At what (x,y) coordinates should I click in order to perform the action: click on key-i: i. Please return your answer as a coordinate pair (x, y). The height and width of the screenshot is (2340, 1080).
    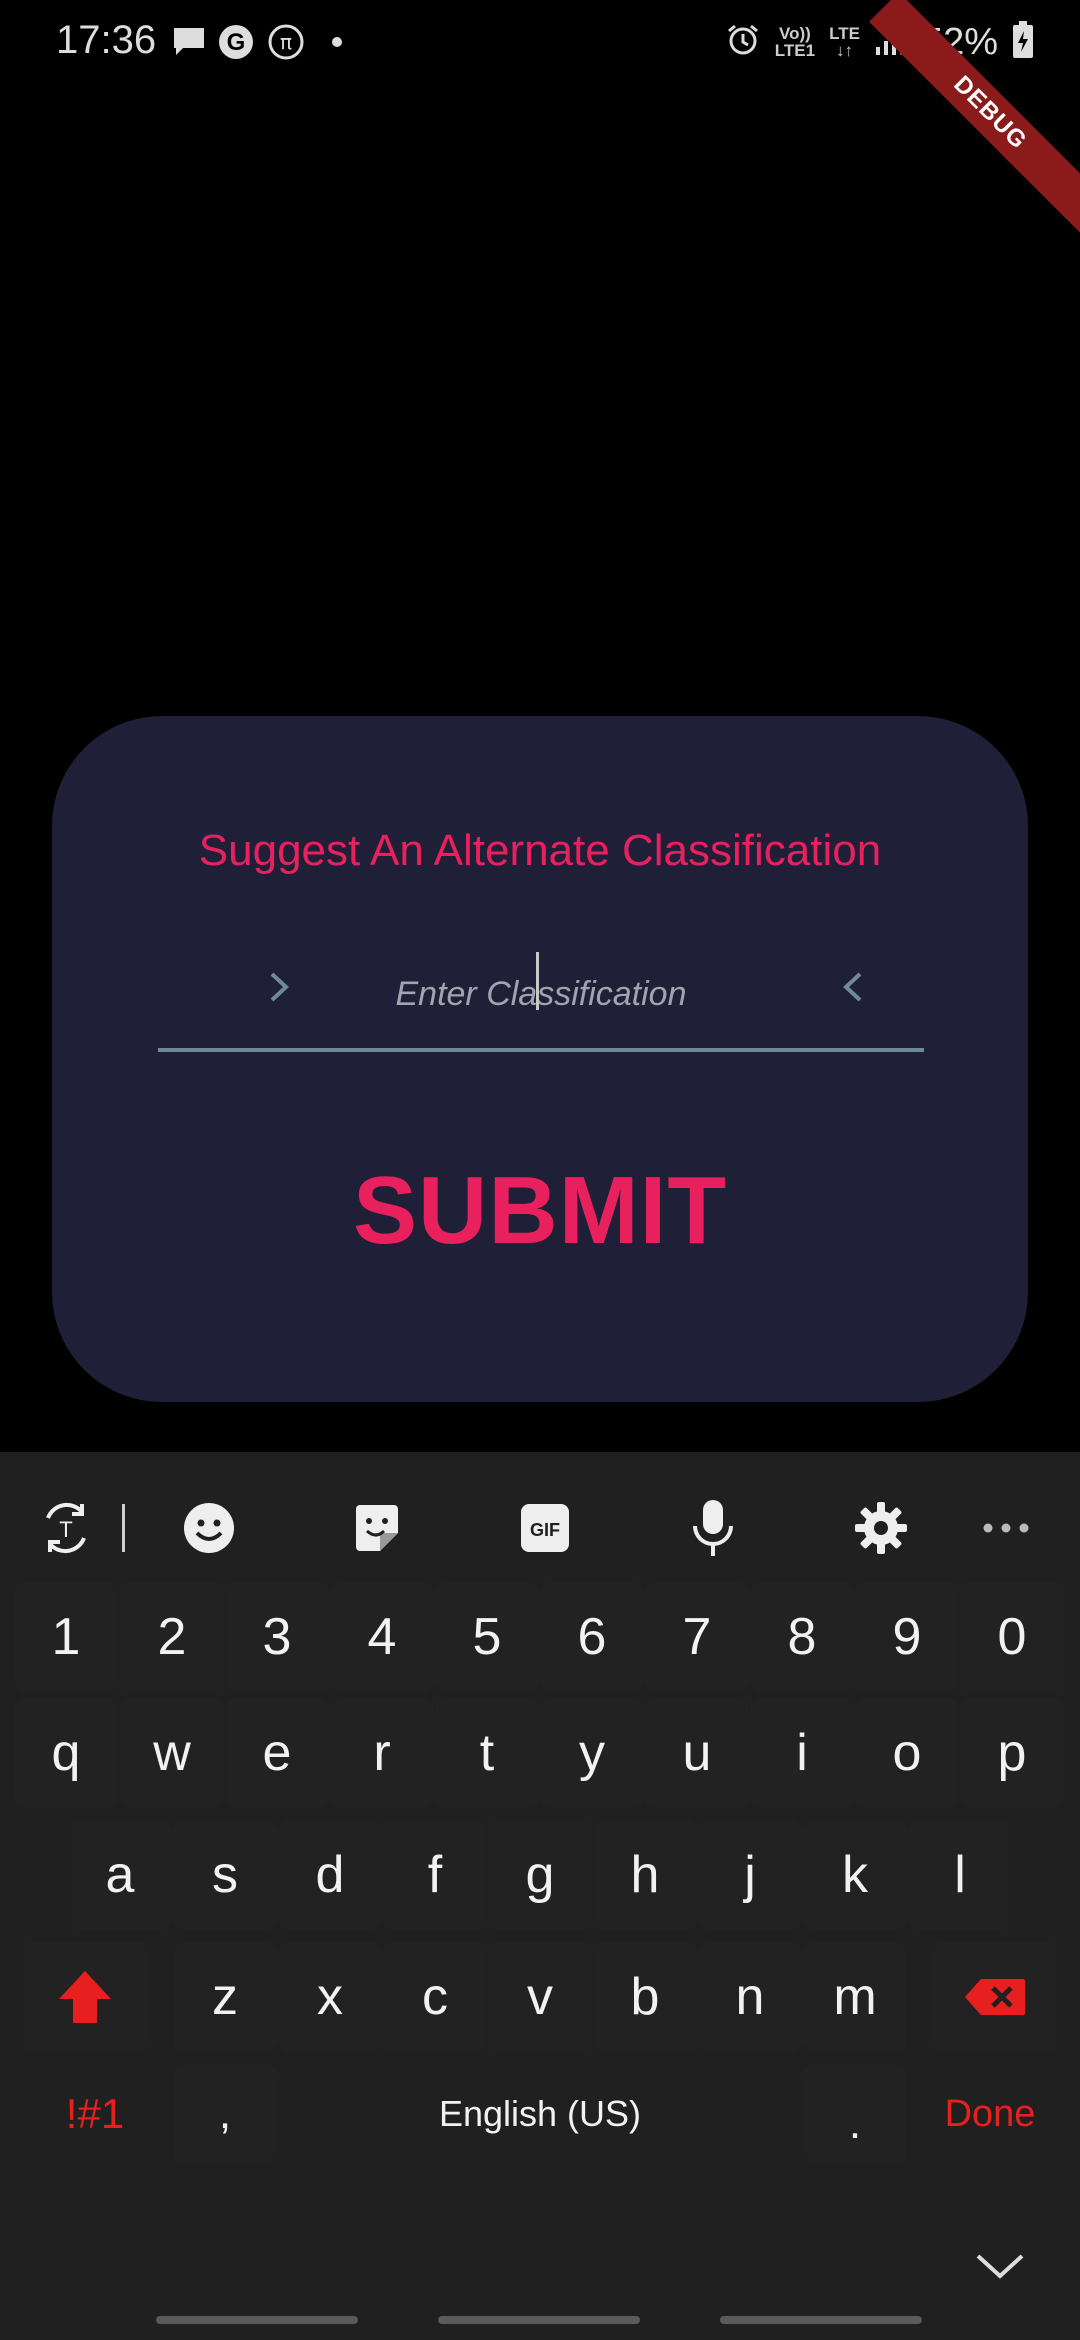
    Looking at the image, I should click on (802, 1753).